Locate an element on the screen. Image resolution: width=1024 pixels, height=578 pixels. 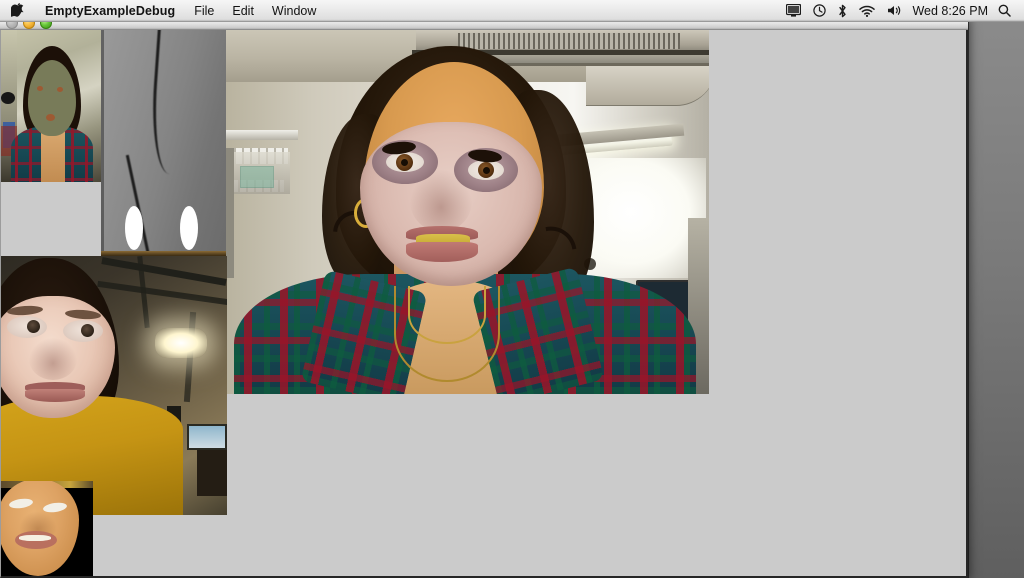
menubar-clock: Wed 8:26 PM is located at coordinates (952, 10).